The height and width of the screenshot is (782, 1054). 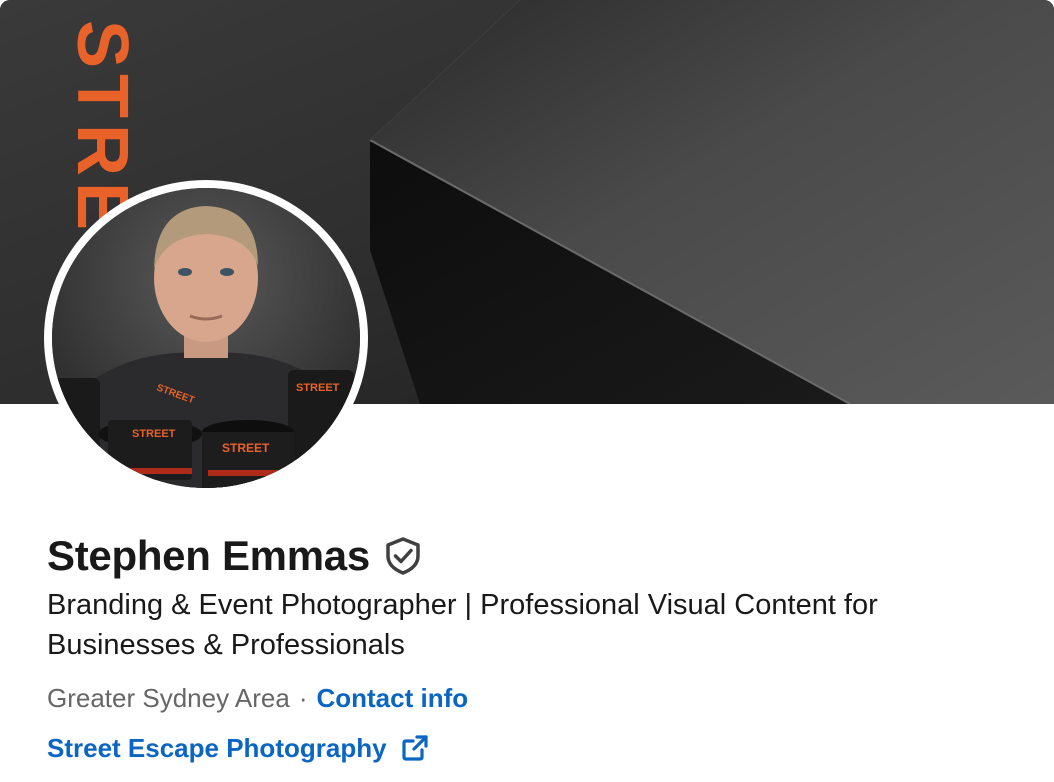 I want to click on website-link: Street Escape Photography, so click(x=238, y=748).